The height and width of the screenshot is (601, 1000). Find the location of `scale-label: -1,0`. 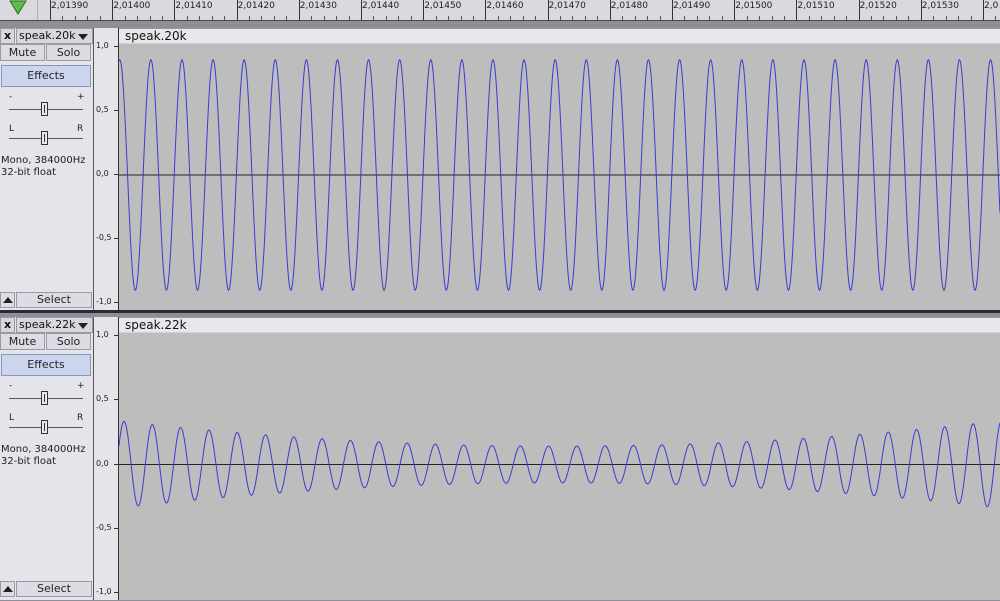

scale-label: -1,0 is located at coordinates (104, 591).